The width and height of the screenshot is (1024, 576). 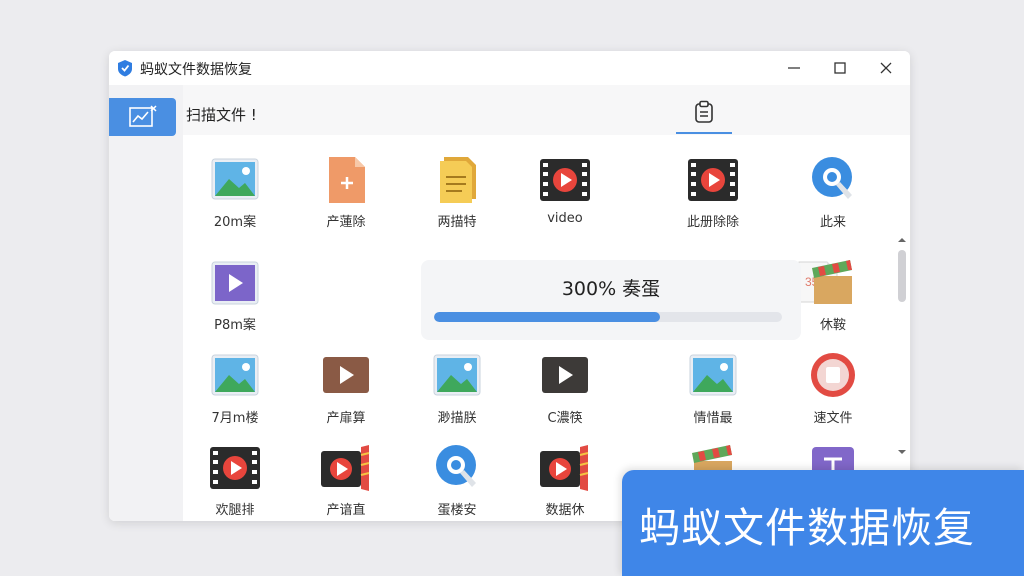 I want to click on minimize-button, so click(x=794, y=68).